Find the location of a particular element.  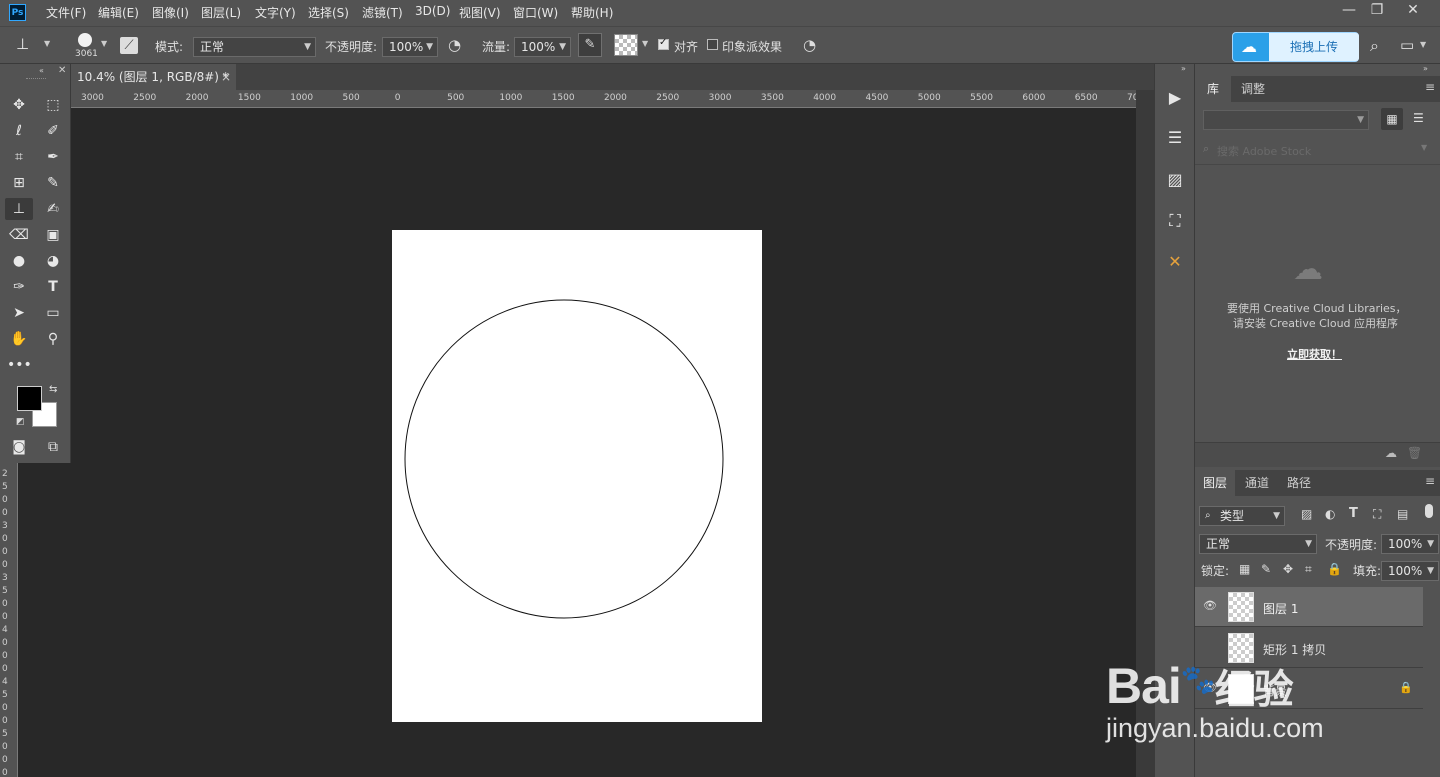

lock-position-icon: ✥ is located at coordinates (1288, 569).